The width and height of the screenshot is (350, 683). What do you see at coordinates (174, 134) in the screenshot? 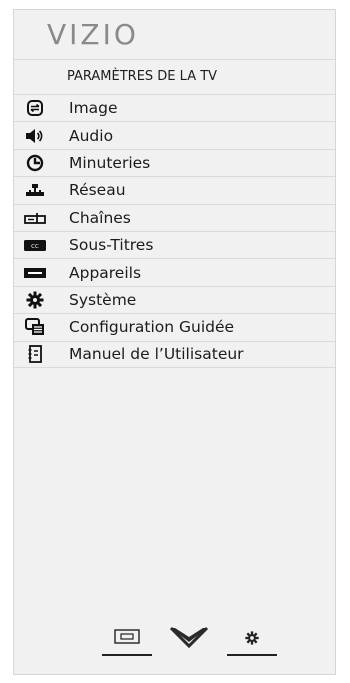
I see `menu-item-audio: Audio` at bounding box center [174, 134].